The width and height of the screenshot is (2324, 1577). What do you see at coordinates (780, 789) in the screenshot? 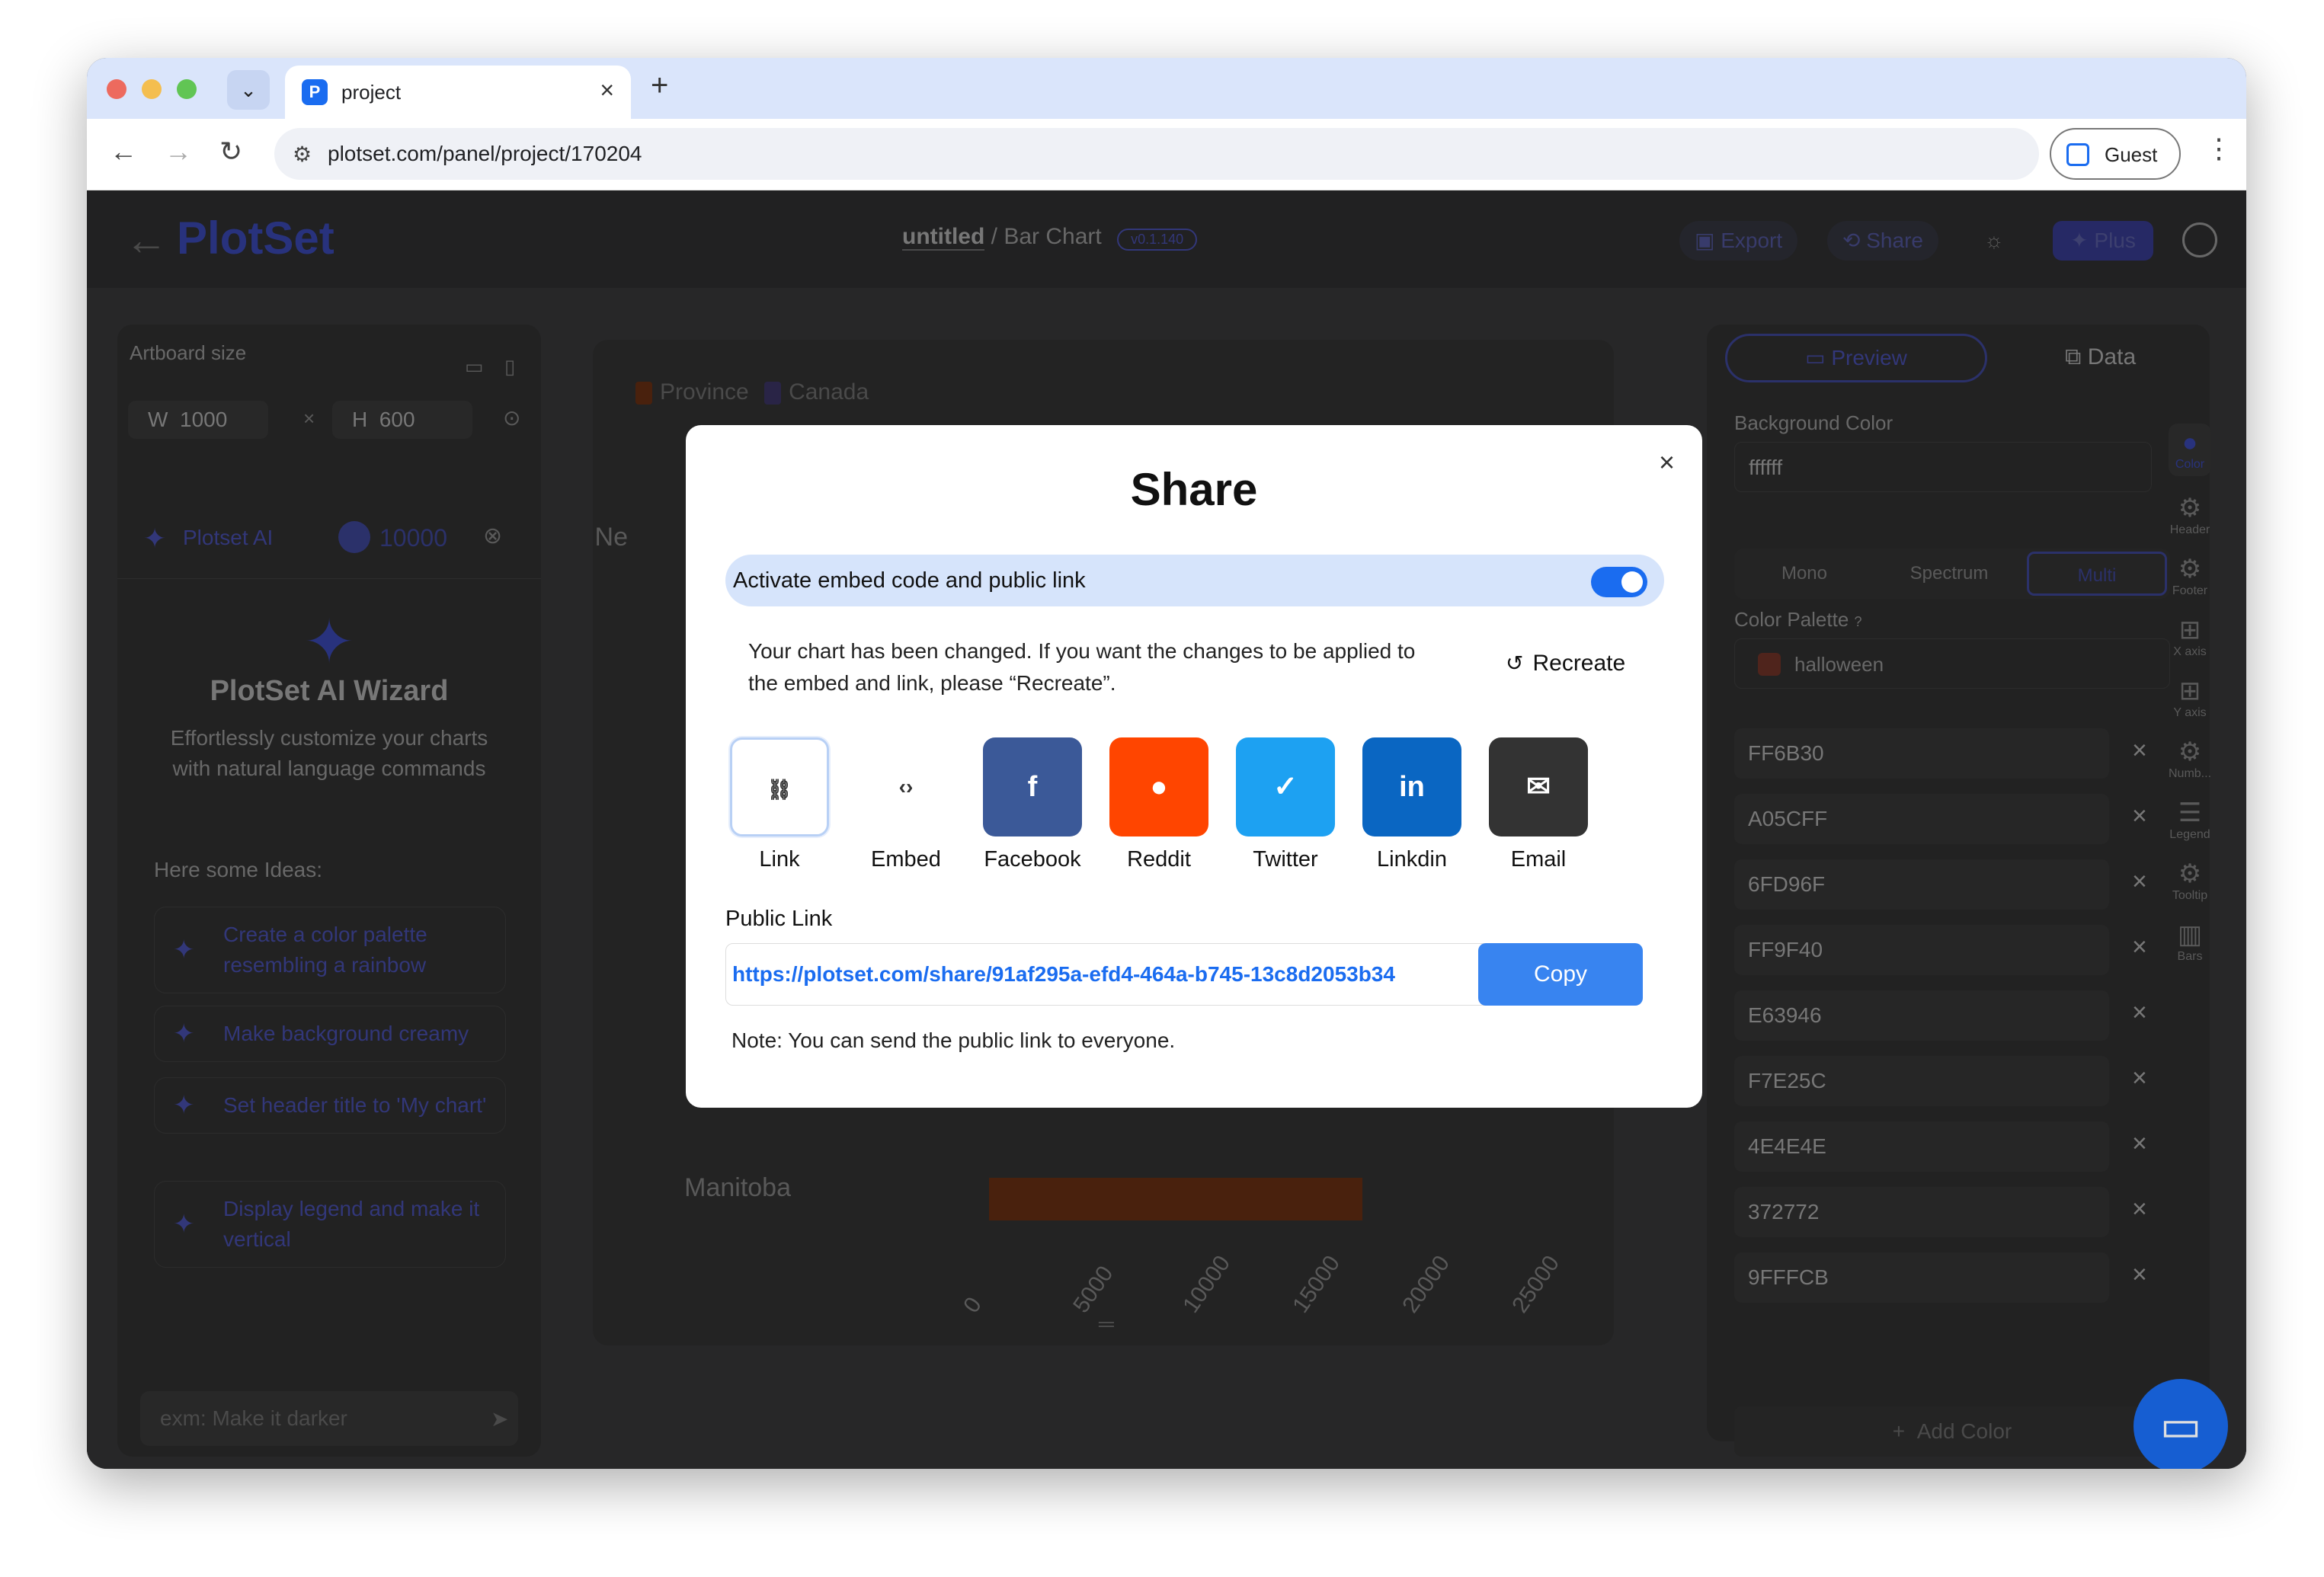
I see `link-icon: ⛓` at bounding box center [780, 789].